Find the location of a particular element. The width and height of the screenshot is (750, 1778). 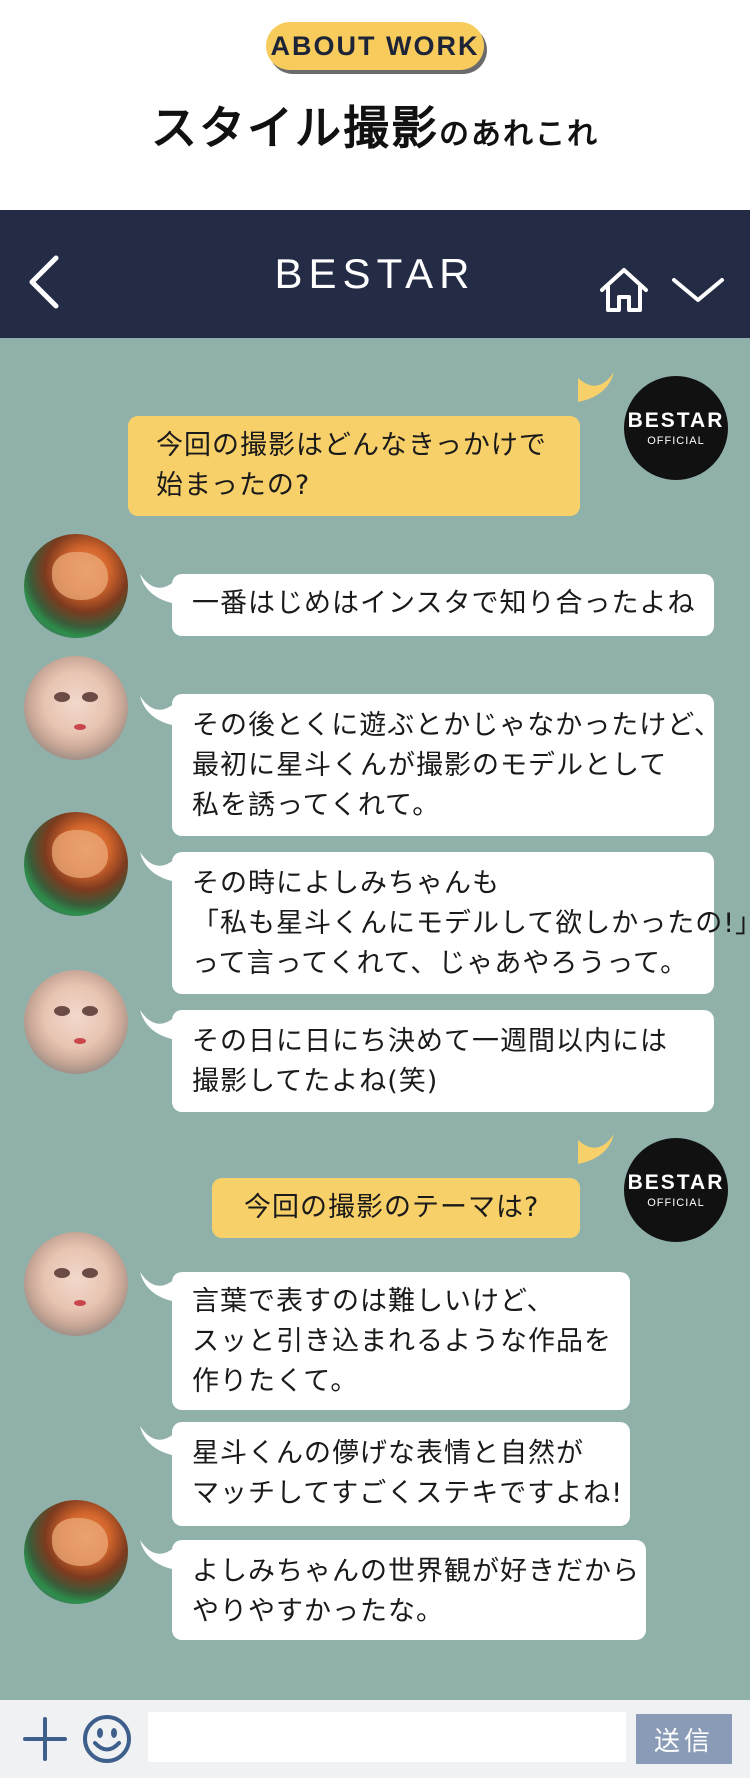

message-line: 言葉で表すのは難しいけど、 is located at coordinates (373, 1301).